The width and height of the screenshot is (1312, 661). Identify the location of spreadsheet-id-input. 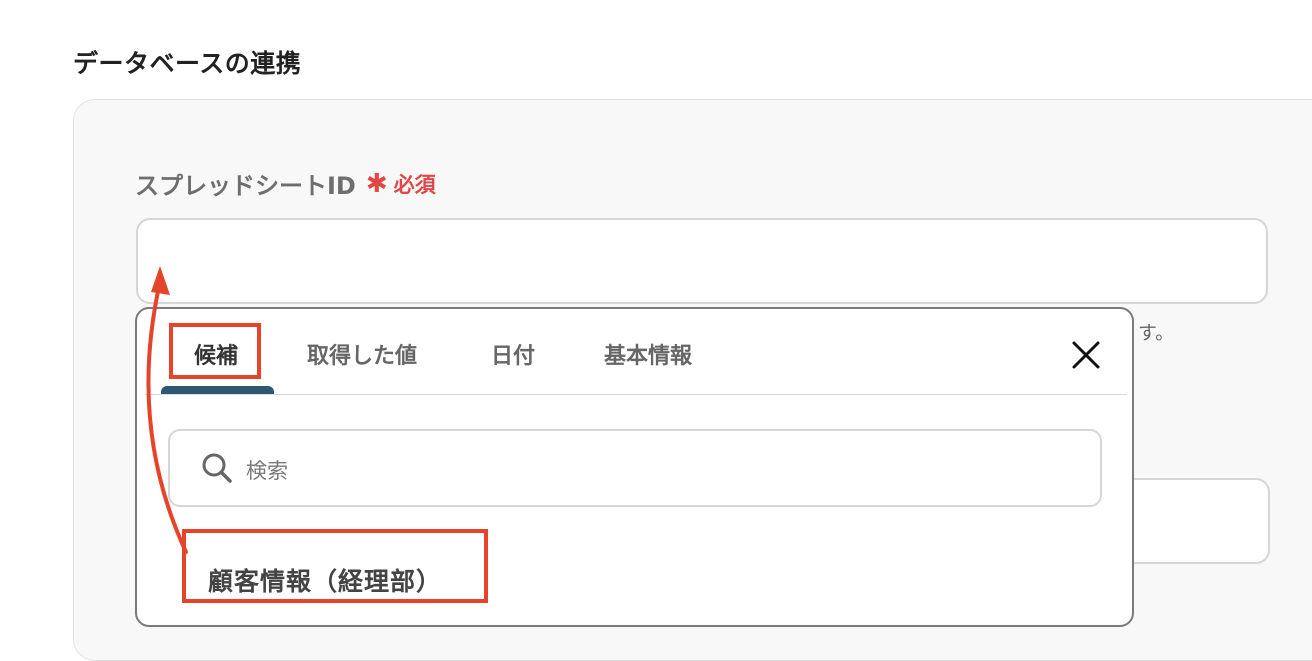
(702, 261).